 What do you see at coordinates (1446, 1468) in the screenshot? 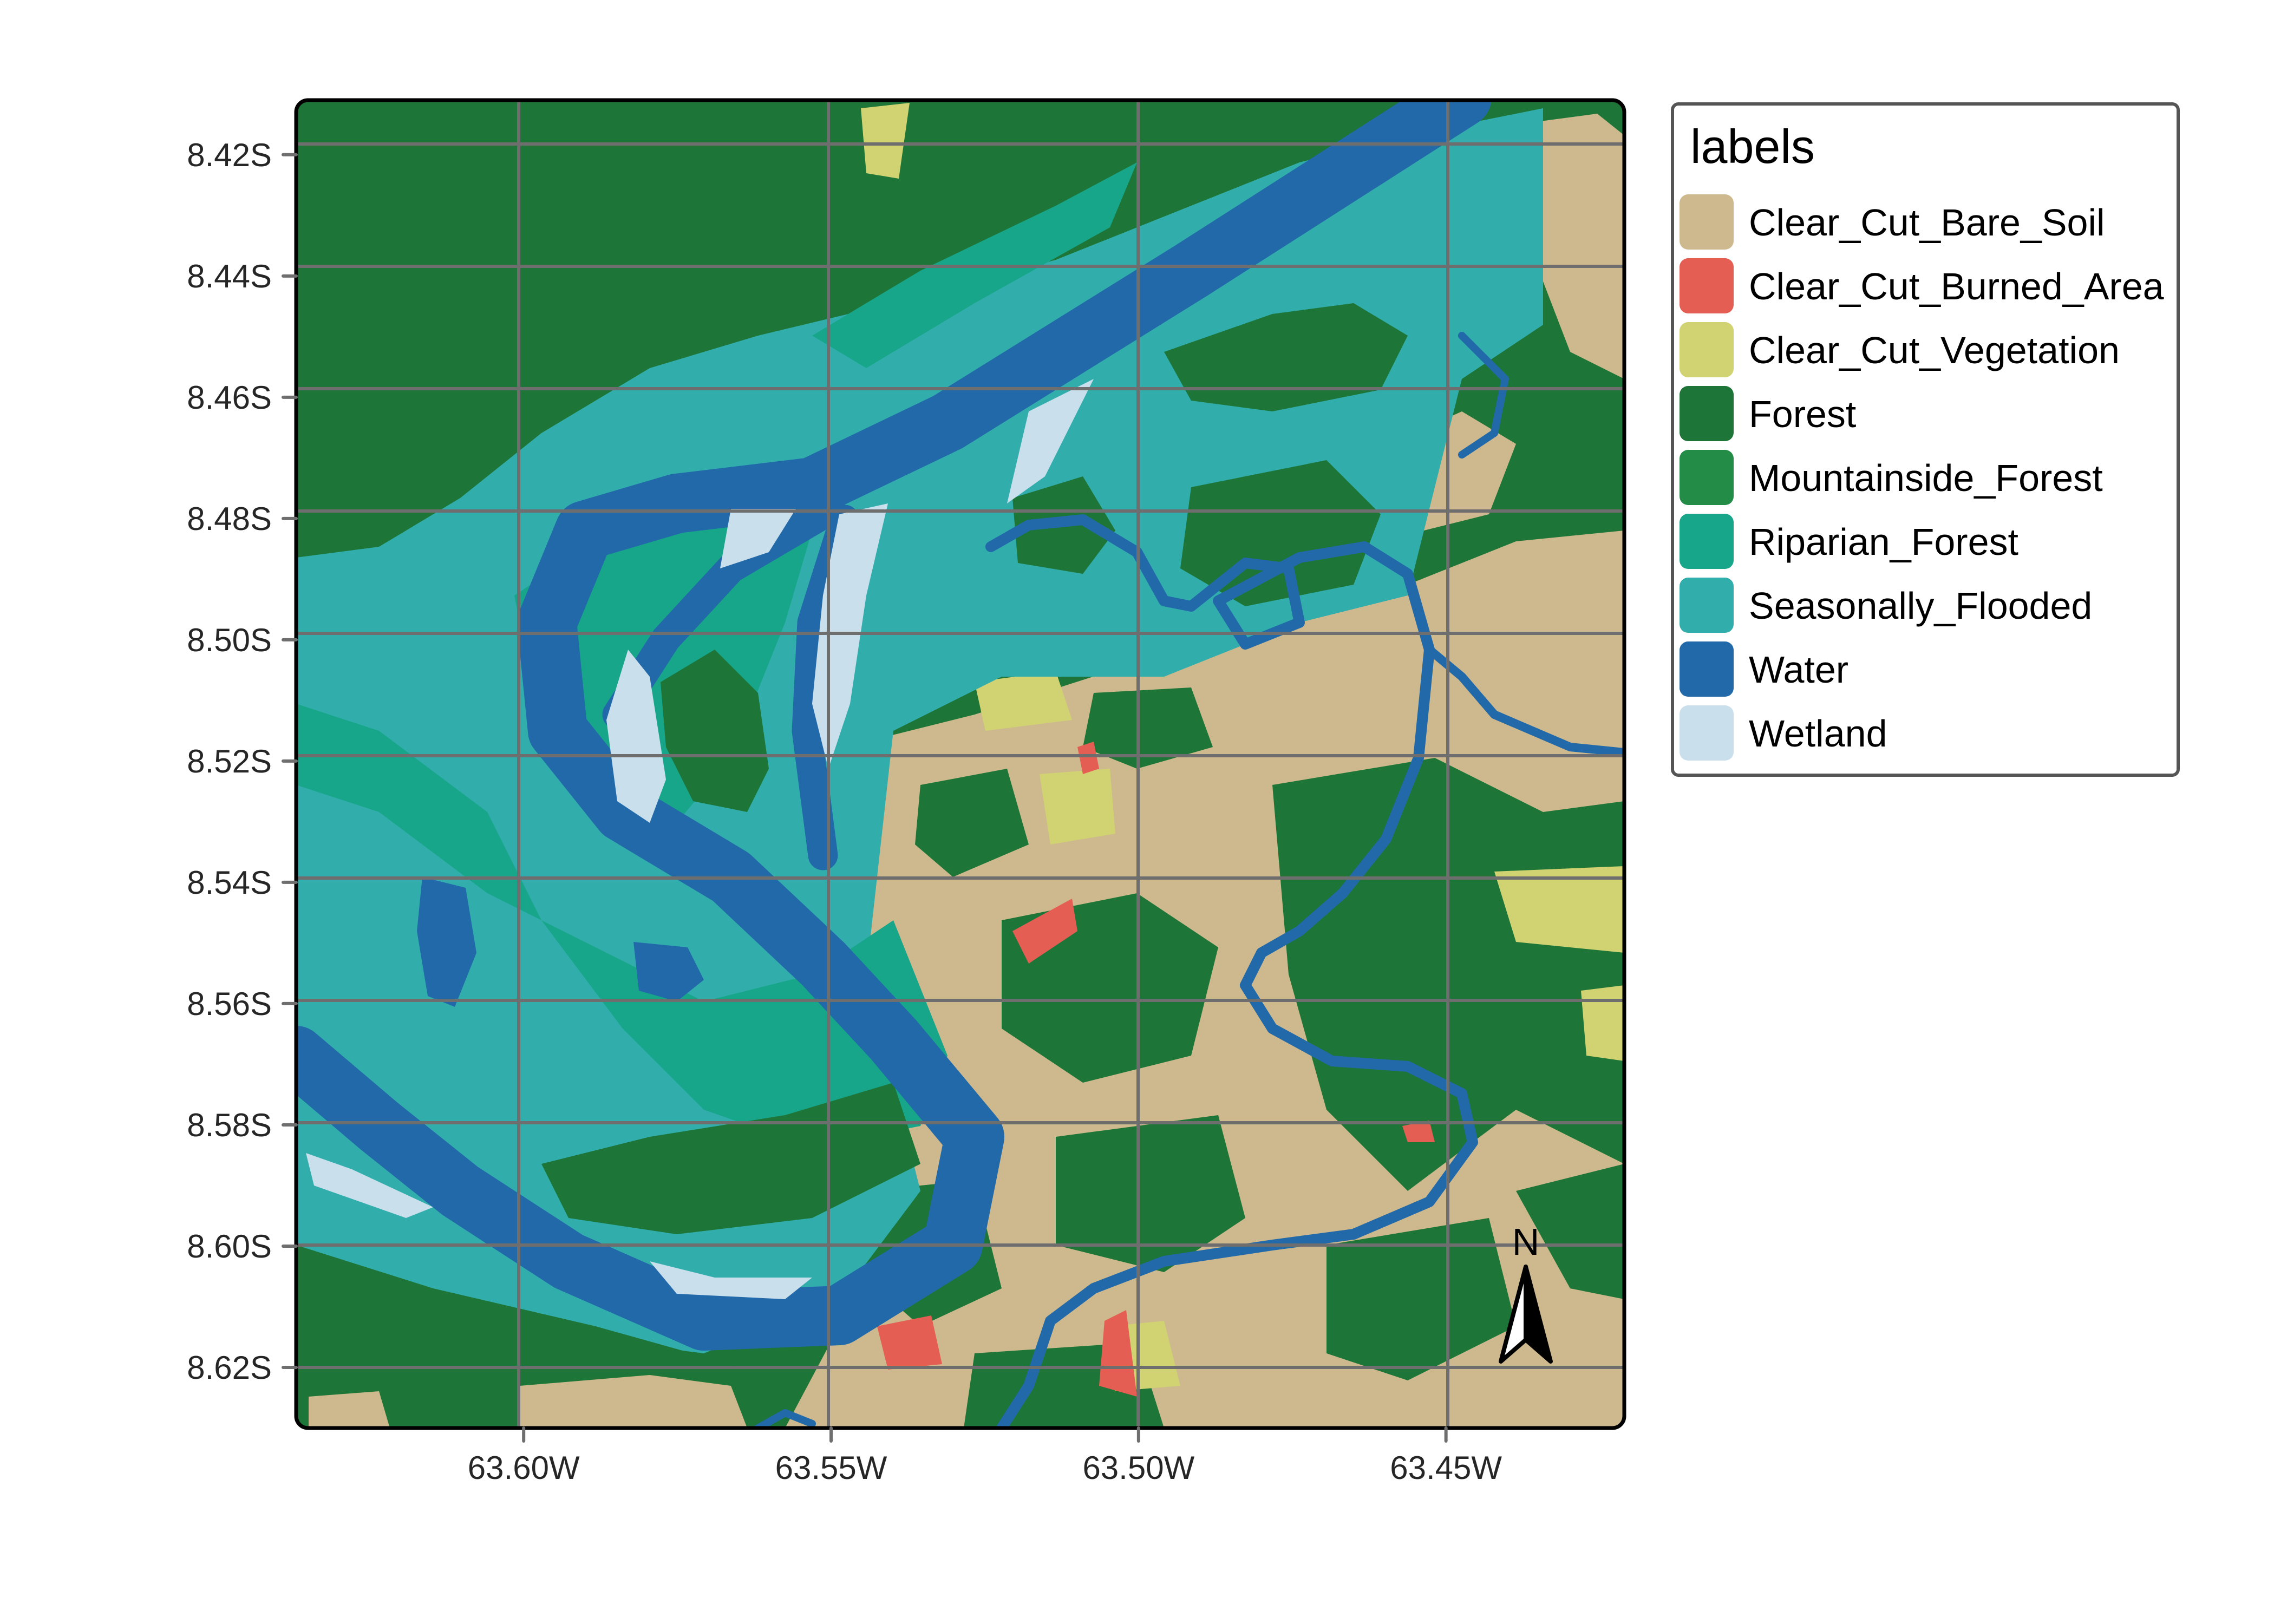
I see `x-tick-label: 63.45W` at bounding box center [1446, 1468].